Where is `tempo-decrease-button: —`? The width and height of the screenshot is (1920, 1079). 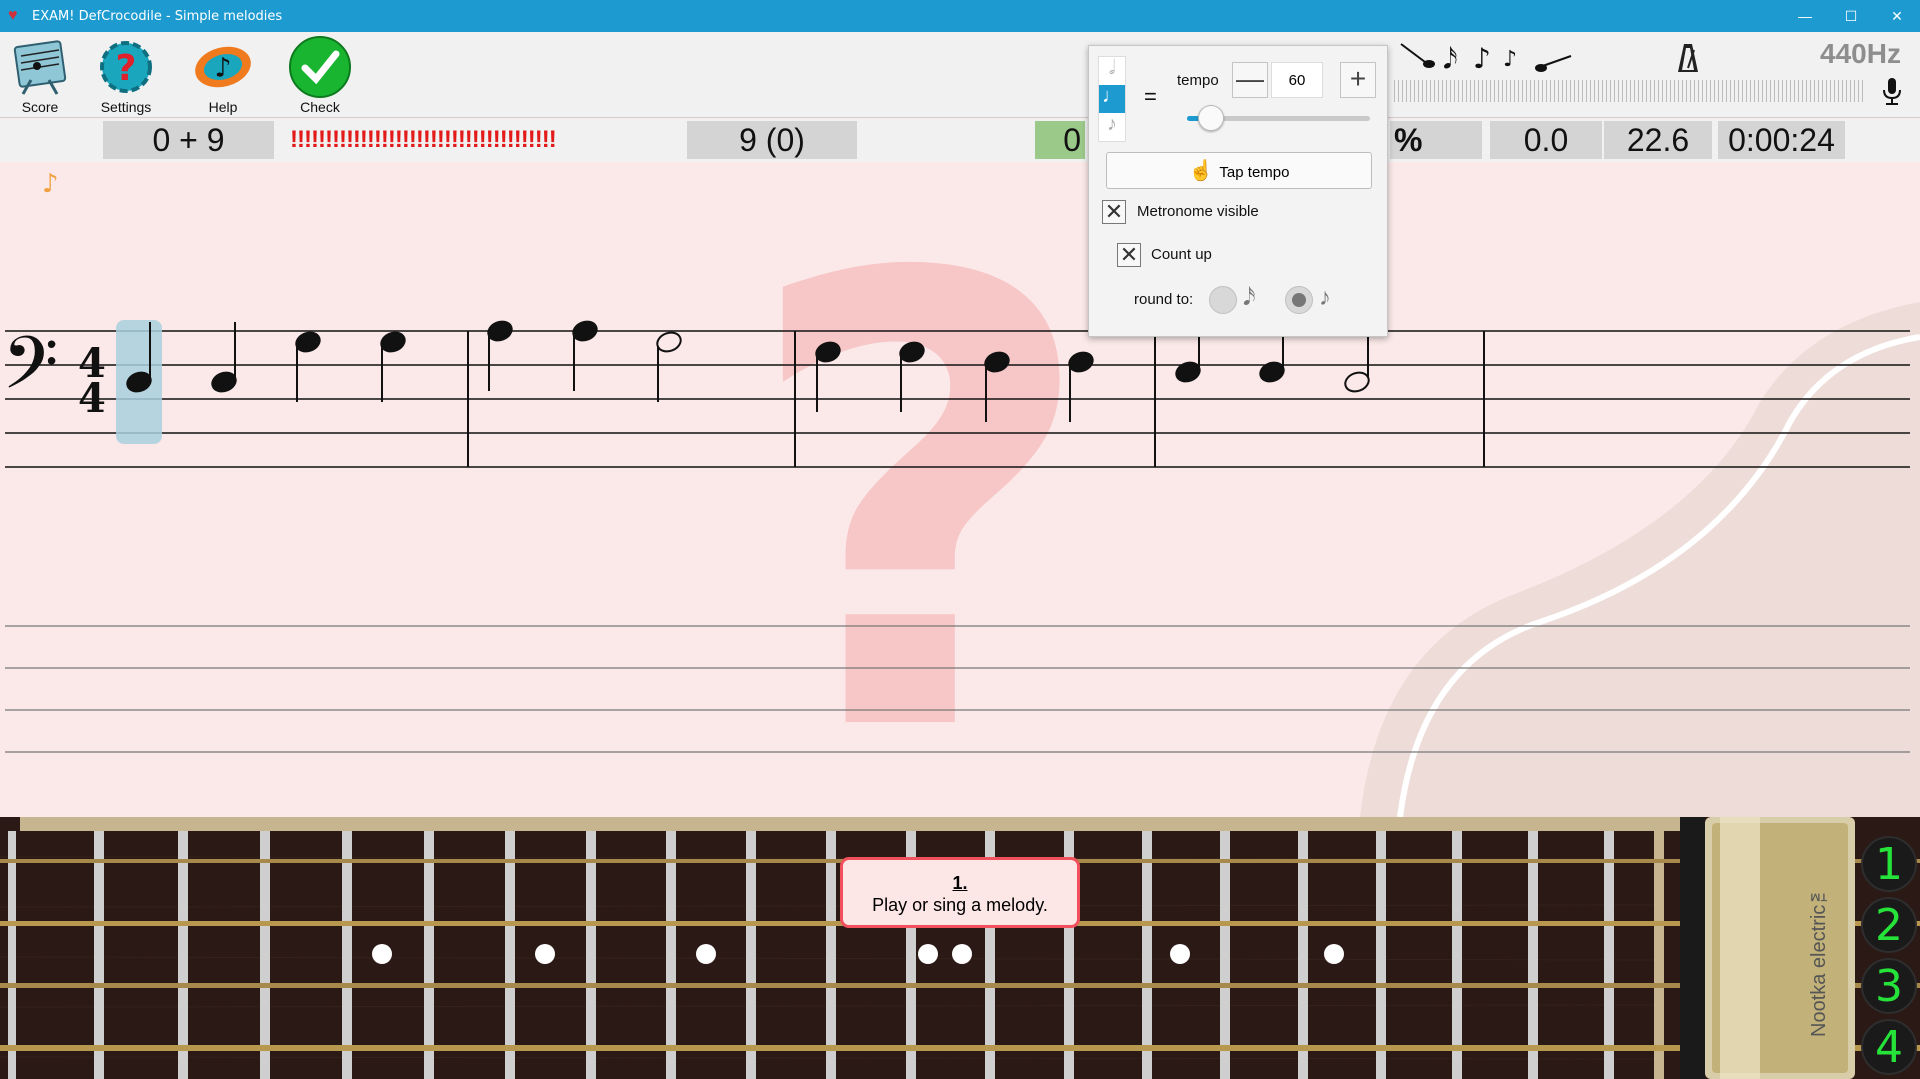
tempo-decrease-button: — is located at coordinates (1250, 80).